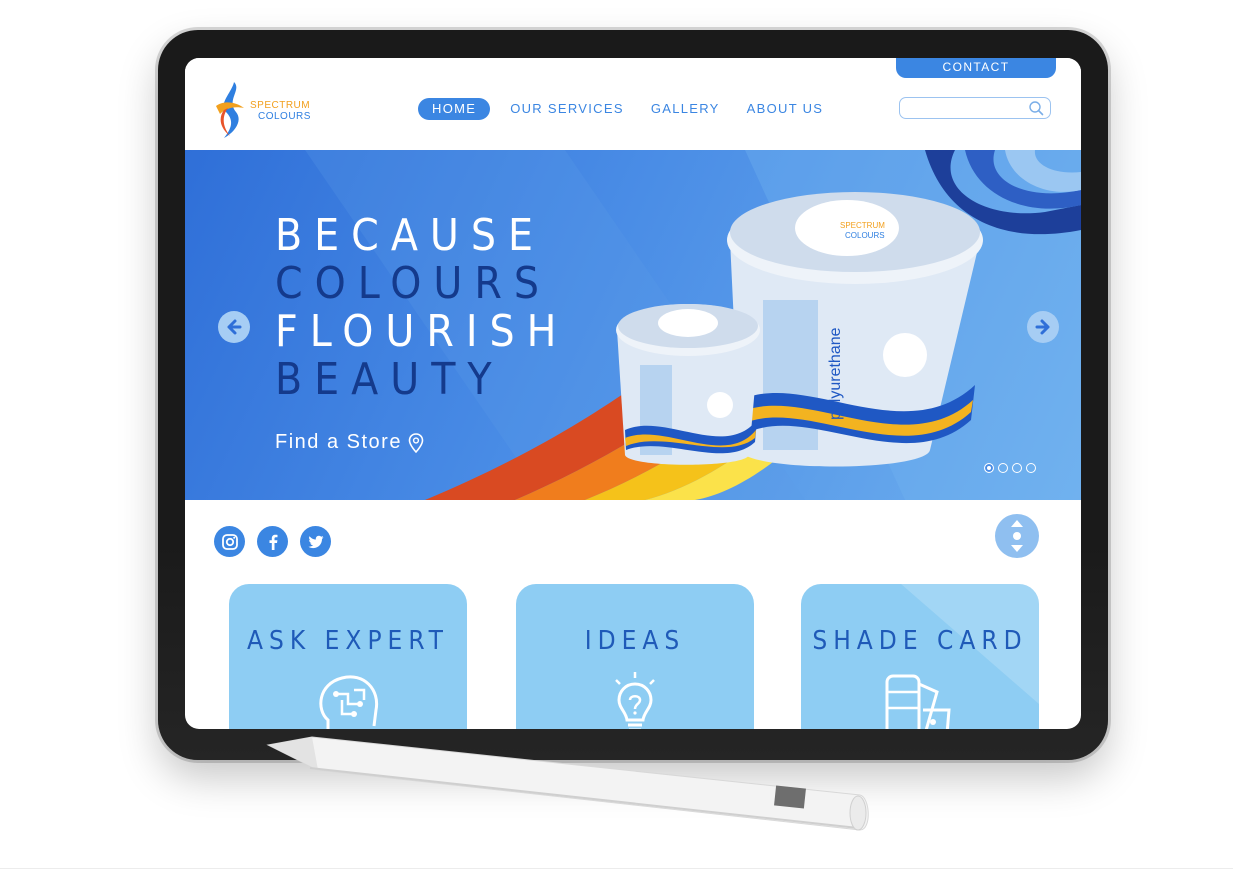 The image size is (1233, 875). What do you see at coordinates (567, 109) in the screenshot?
I see `nav-our-services: OUR SERVICES` at bounding box center [567, 109].